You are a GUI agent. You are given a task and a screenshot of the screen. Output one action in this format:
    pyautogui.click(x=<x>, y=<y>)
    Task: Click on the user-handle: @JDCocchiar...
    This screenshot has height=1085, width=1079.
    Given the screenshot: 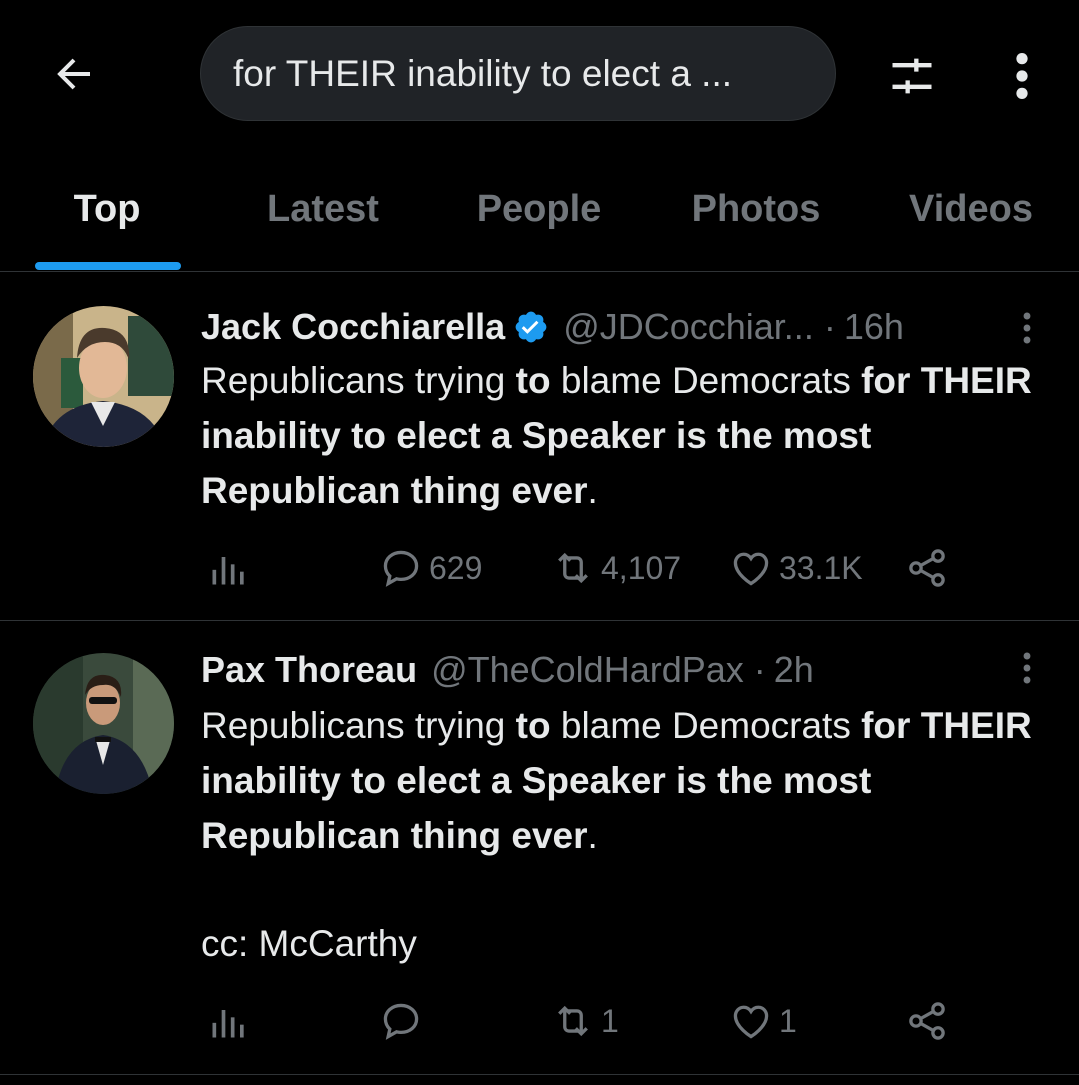 What is the action you would take?
    pyautogui.click(x=688, y=327)
    